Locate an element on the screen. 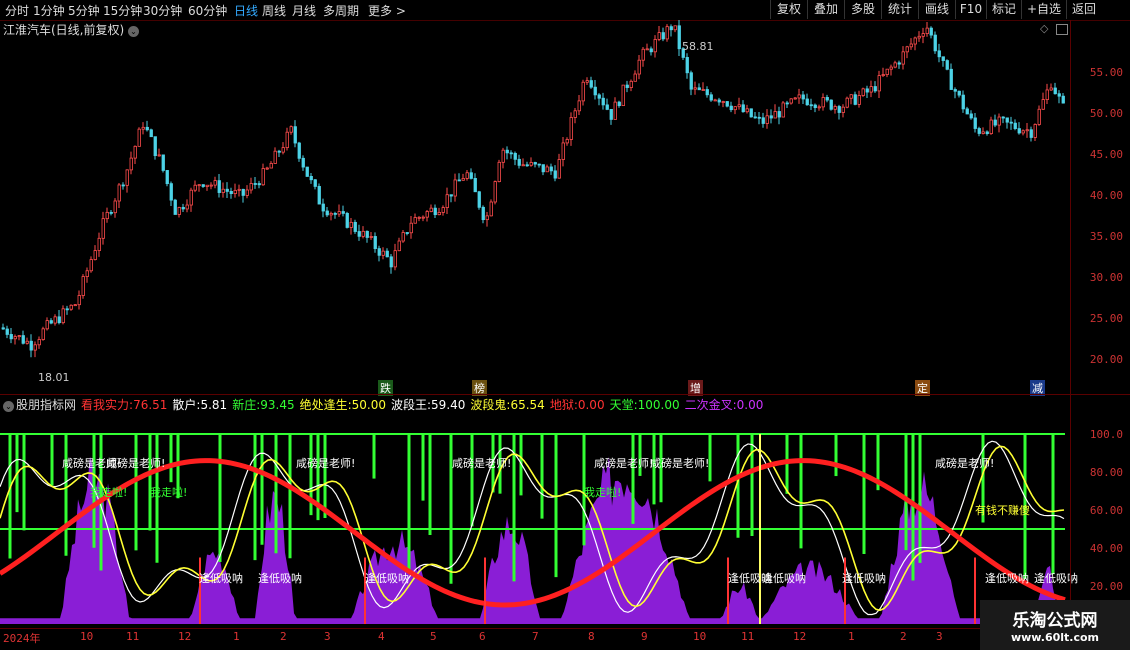  adjust-button: 复权 is located at coordinates (788, 9).